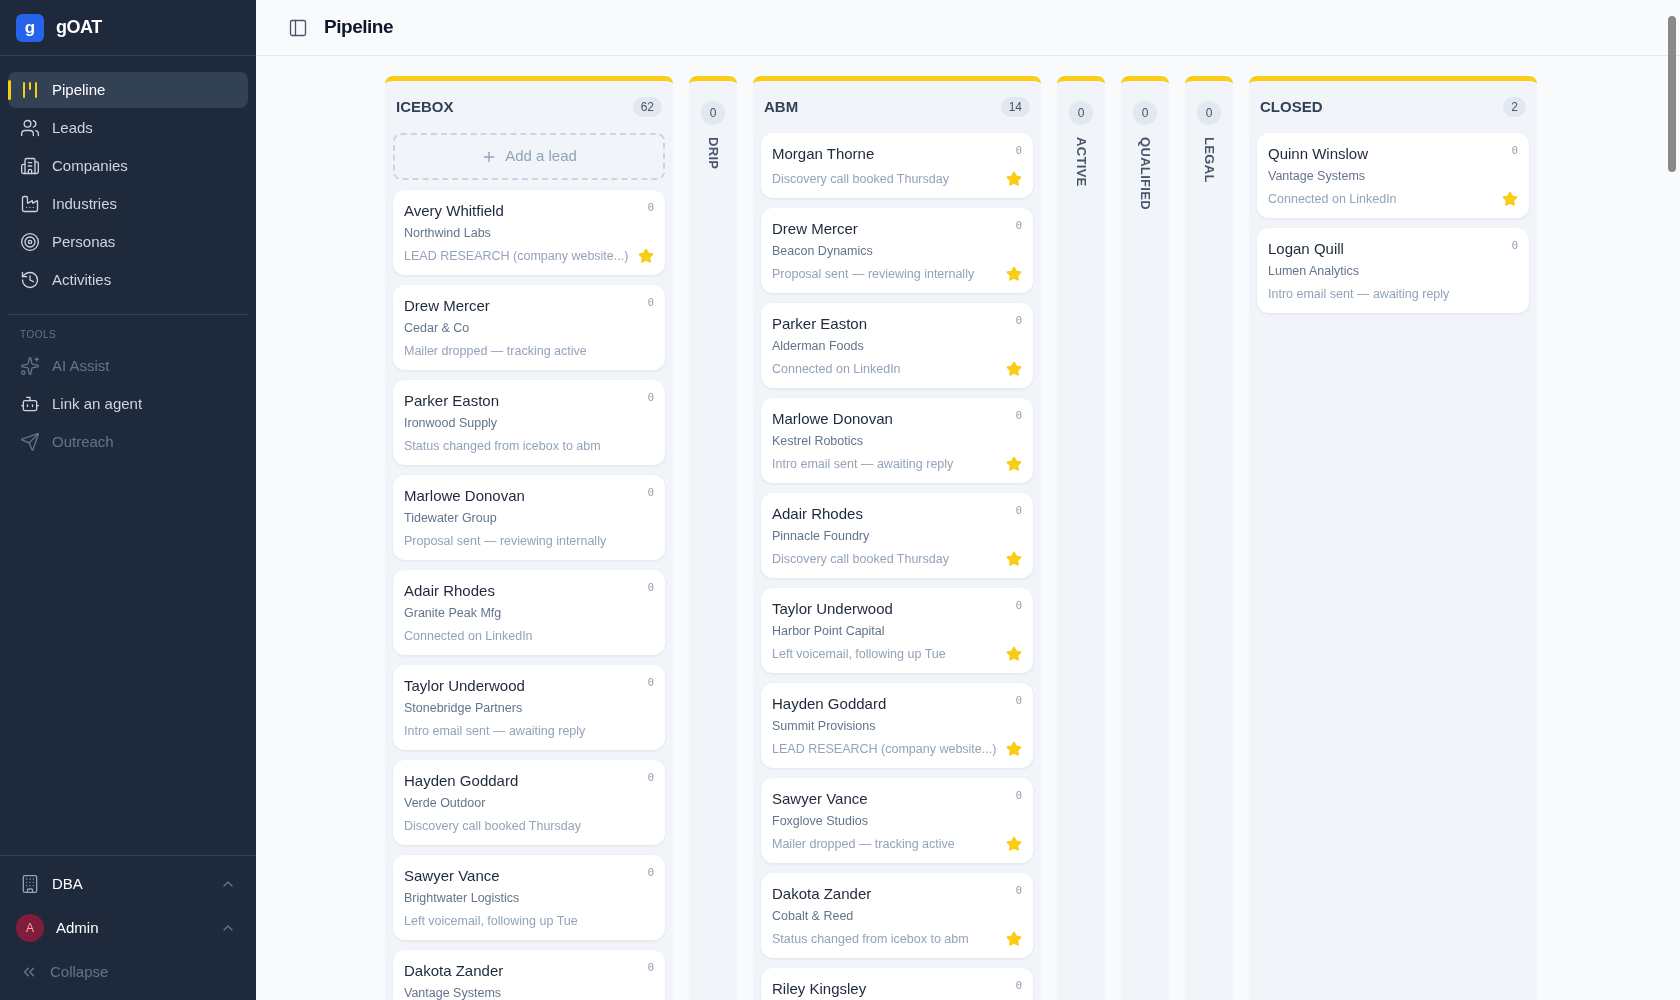 The image size is (1680, 1000). I want to click on lead-card: Marlowe Donovan 0 Tidewater Group Proposal sent — reviewing internally, so click(529, 517).